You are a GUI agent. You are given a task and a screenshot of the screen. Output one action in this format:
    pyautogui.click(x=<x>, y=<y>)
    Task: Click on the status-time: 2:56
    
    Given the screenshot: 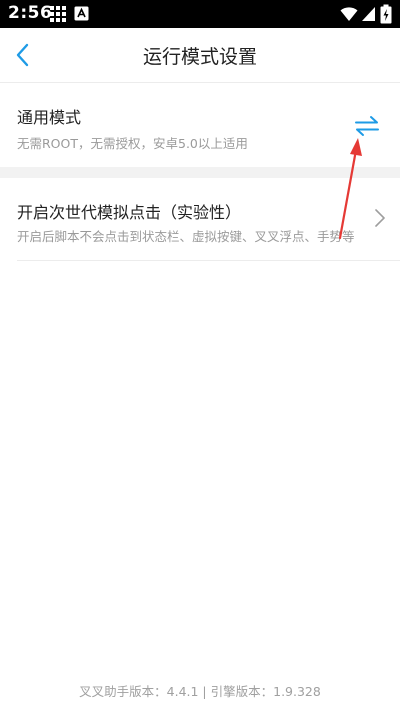 What is the action you would take?
    pyautogui.click(x=30, y=13)
    